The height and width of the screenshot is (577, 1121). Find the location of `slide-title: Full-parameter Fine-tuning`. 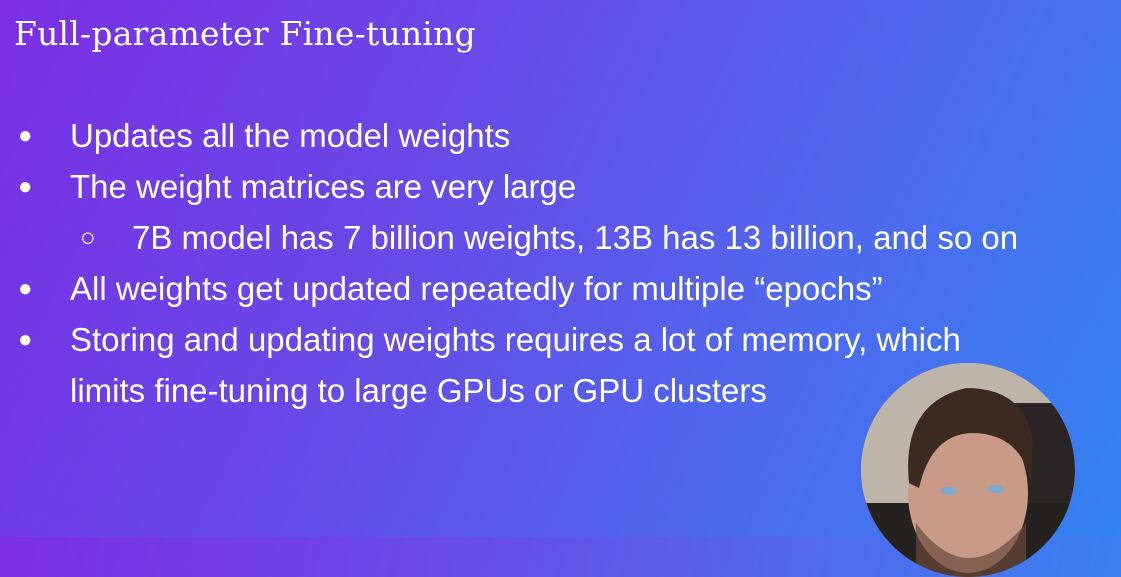

slide-title: Full-parameter Fine-tuning is located at coordinates (245, 33).